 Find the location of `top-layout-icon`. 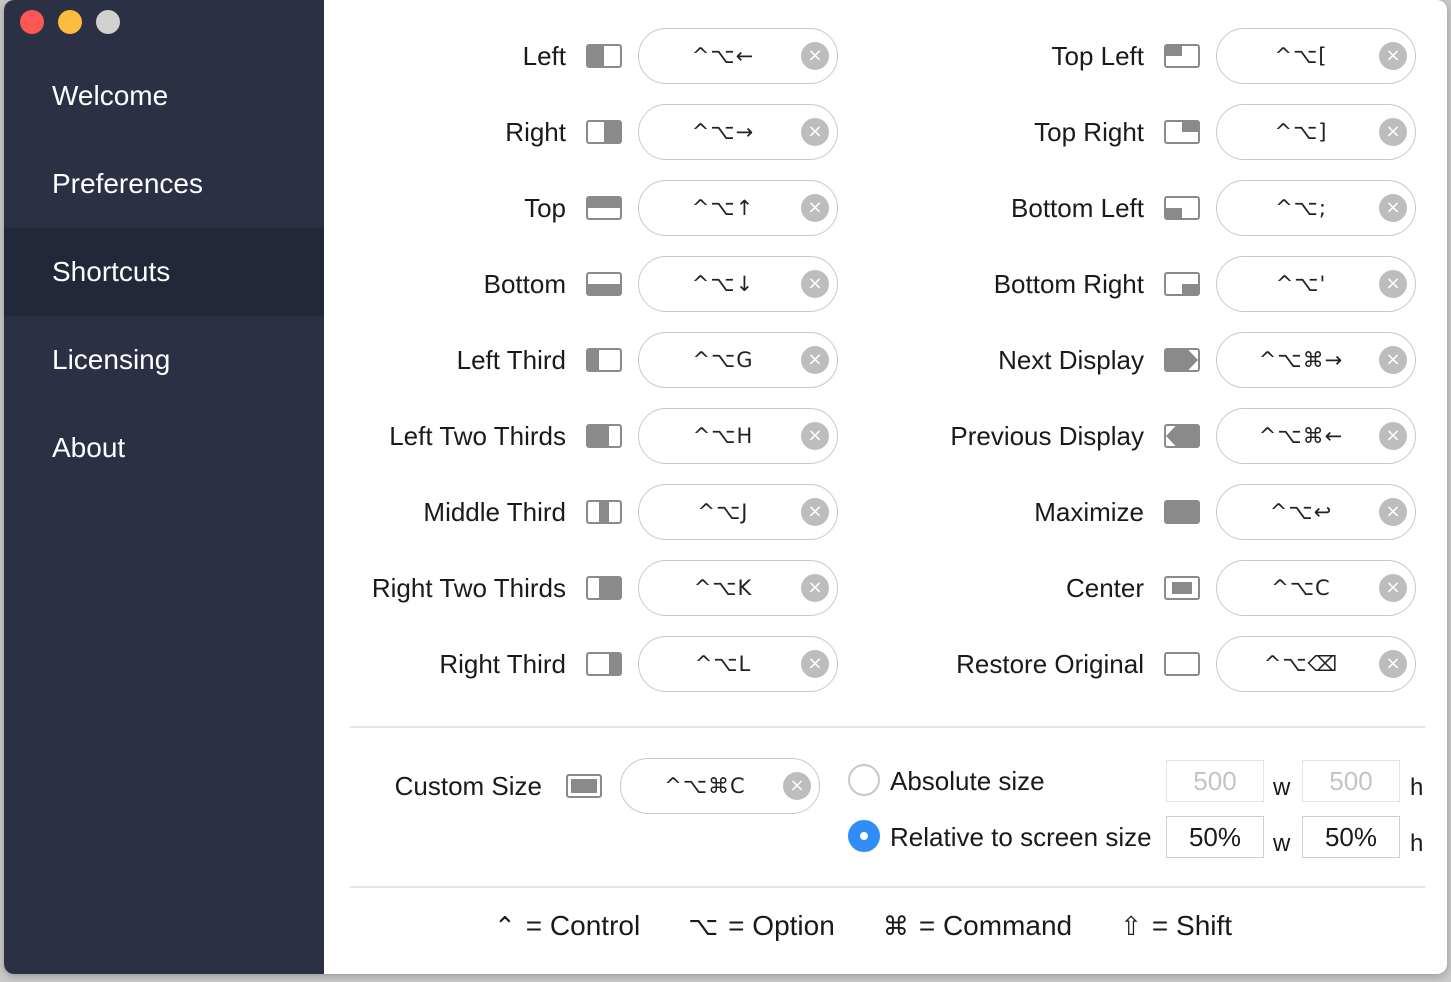

top-layout-icon is located at coordinates (604, 208).